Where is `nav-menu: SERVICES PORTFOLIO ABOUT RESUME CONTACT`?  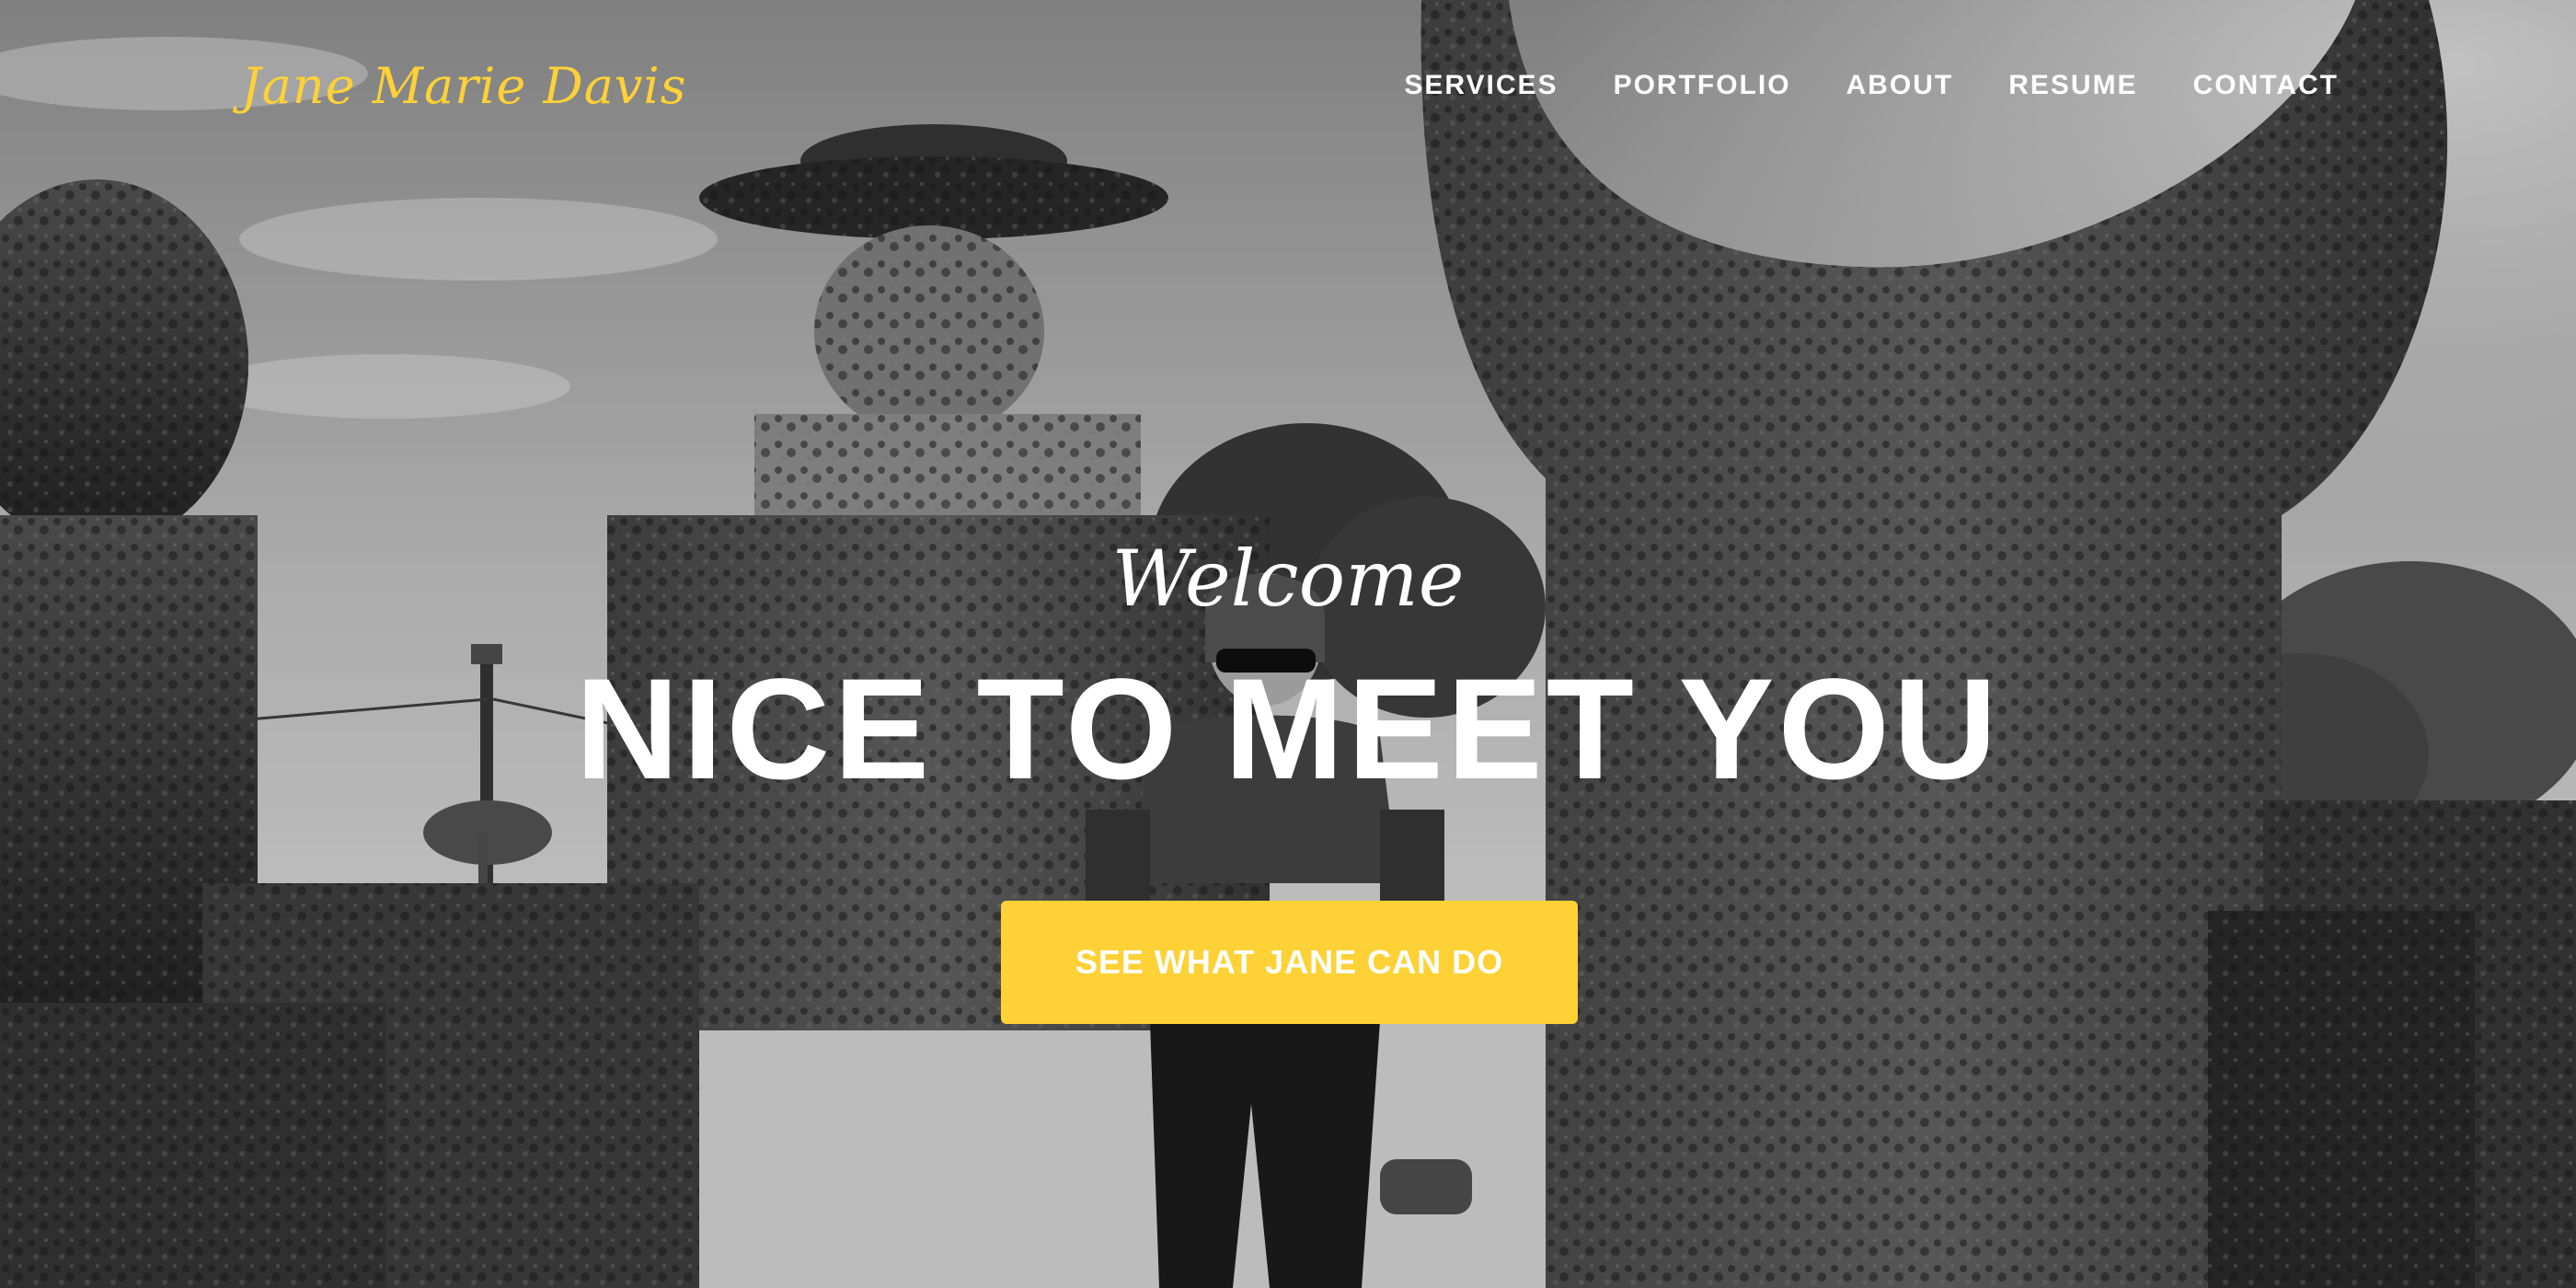
nav-menu: SERVICES PORTFOLIO ABOUT RESUME CONTACT is located at coordinates (1844, 85).